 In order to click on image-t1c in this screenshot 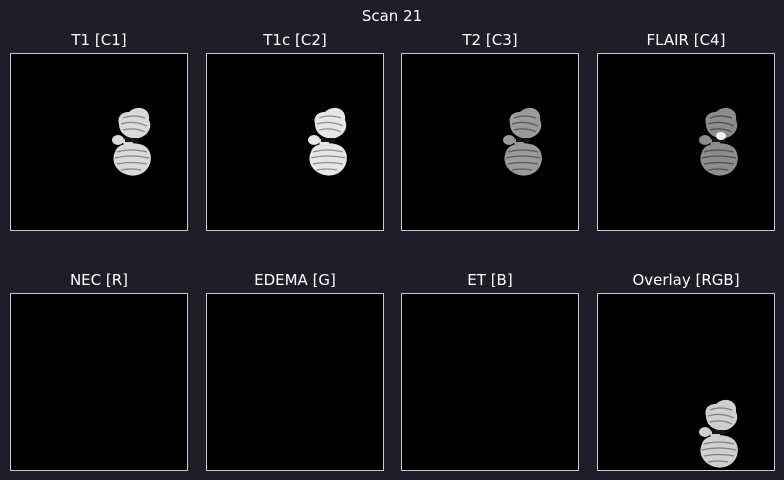, I will do `click(295, 142)`.